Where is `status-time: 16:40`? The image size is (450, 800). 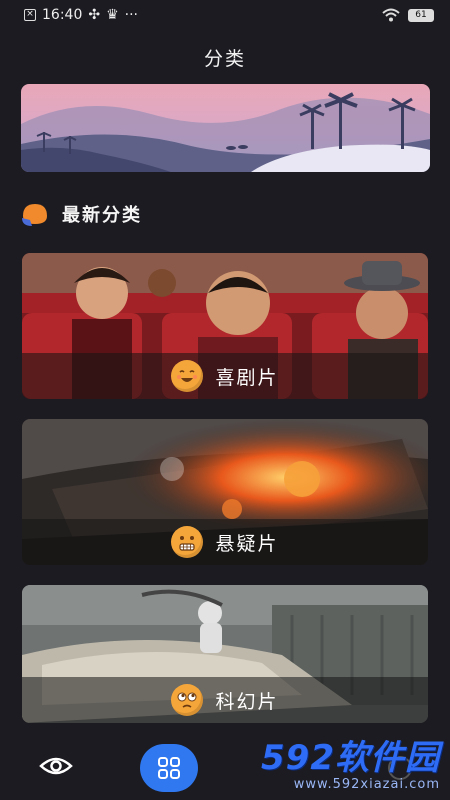 status-time: 16:40 is located at coordinates (62, 15).